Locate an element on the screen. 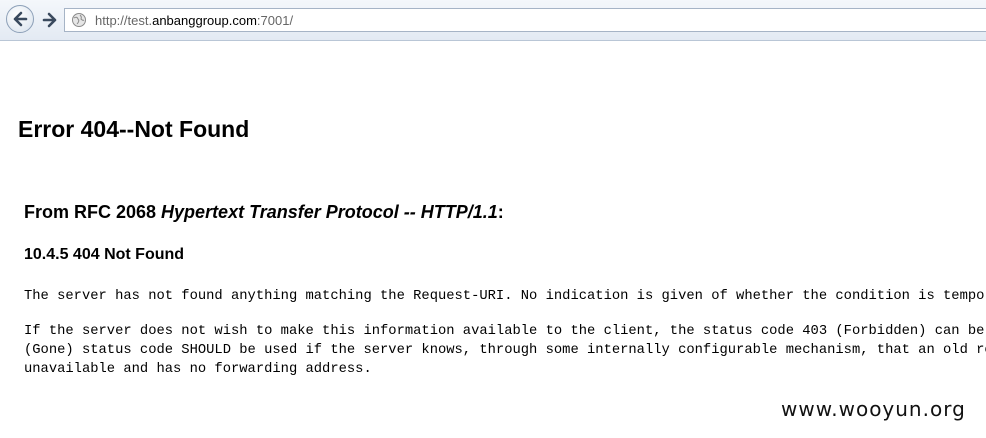 The height and width of the screenshot is (438, 986). url-text: http://test.anbanggroup.com:7001/ is located at coordinates (194, 20).